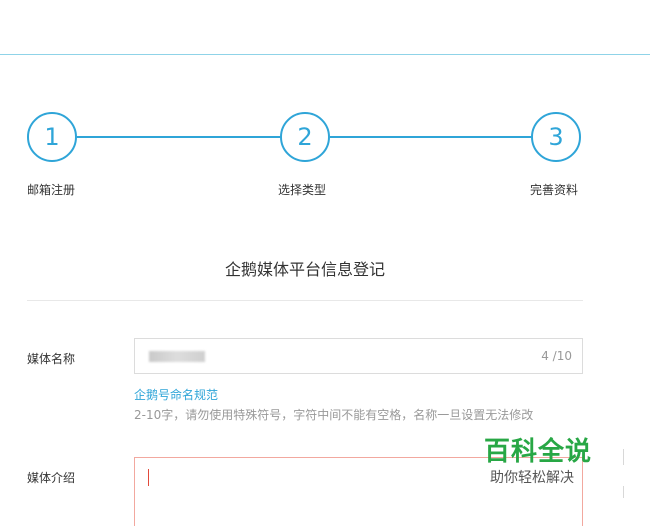 Image resolution: width=650 pixels, height=526 pixels. Describe the element at coordinates (176, 394) in the screenshot. I see `naming-rules-link: 企鹅号命名规范` at that location.